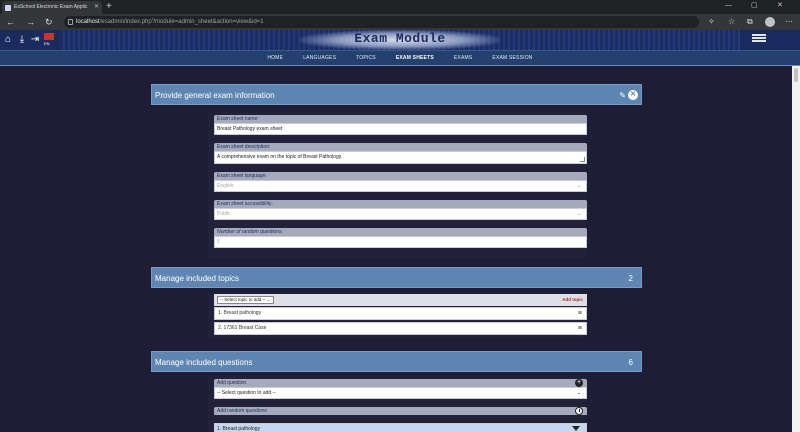  What do you see at coordinates (796, 249) in the screenshot?
I see `page-scrollbar` at bounding box center [796, 249].